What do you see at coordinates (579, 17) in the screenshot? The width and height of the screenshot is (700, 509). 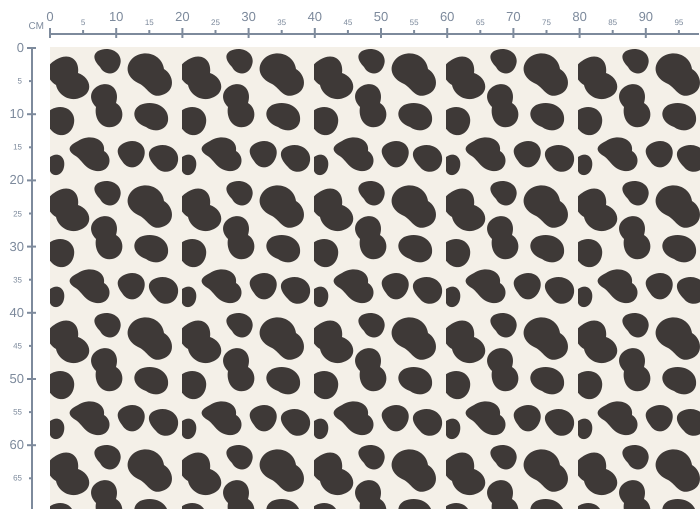 I see `ruler-label: 80` at bounding box center [579, 17].